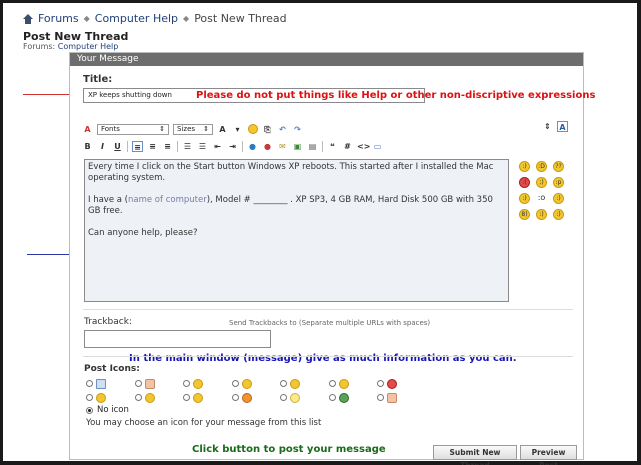 Image resolution: width=641 pixels, height=465 pixels. I want to click on indent-icon: ⇥, so click(232, 146).